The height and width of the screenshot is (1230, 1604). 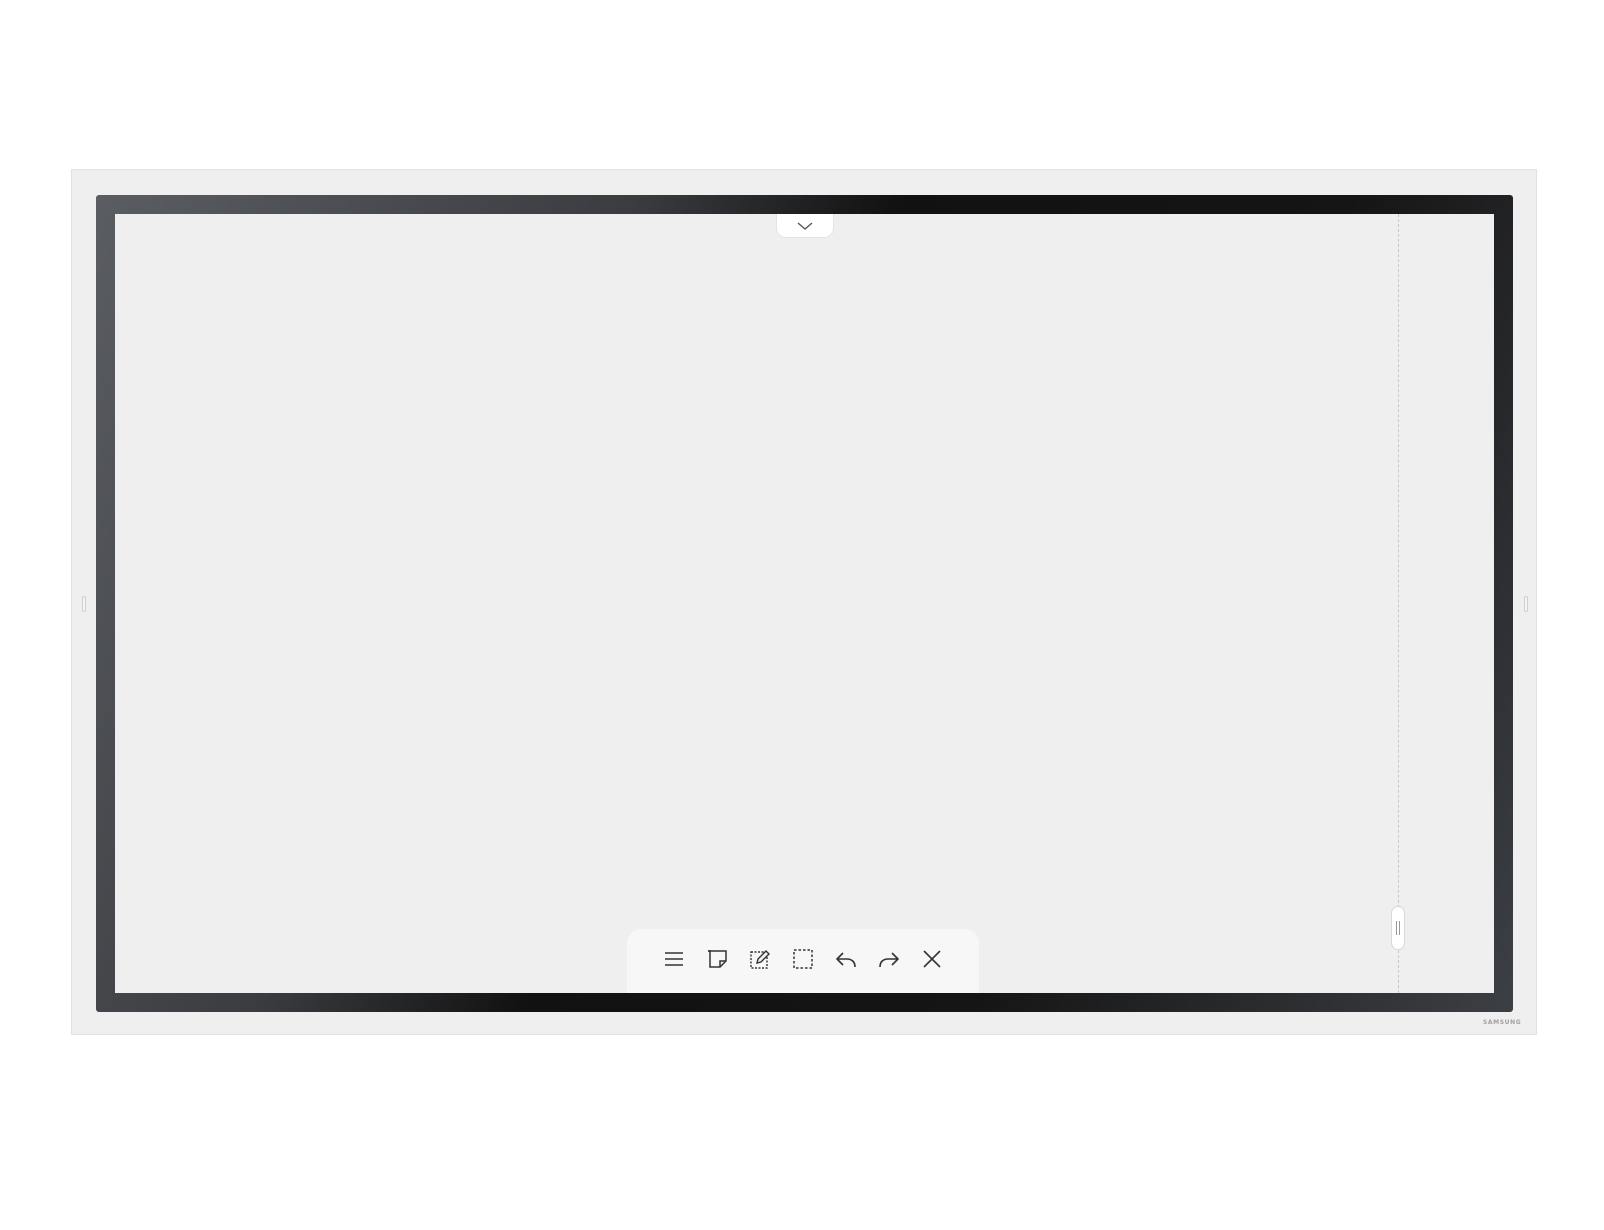 I want to click on hamburger-menu-icon, so click(x=674, y=959).